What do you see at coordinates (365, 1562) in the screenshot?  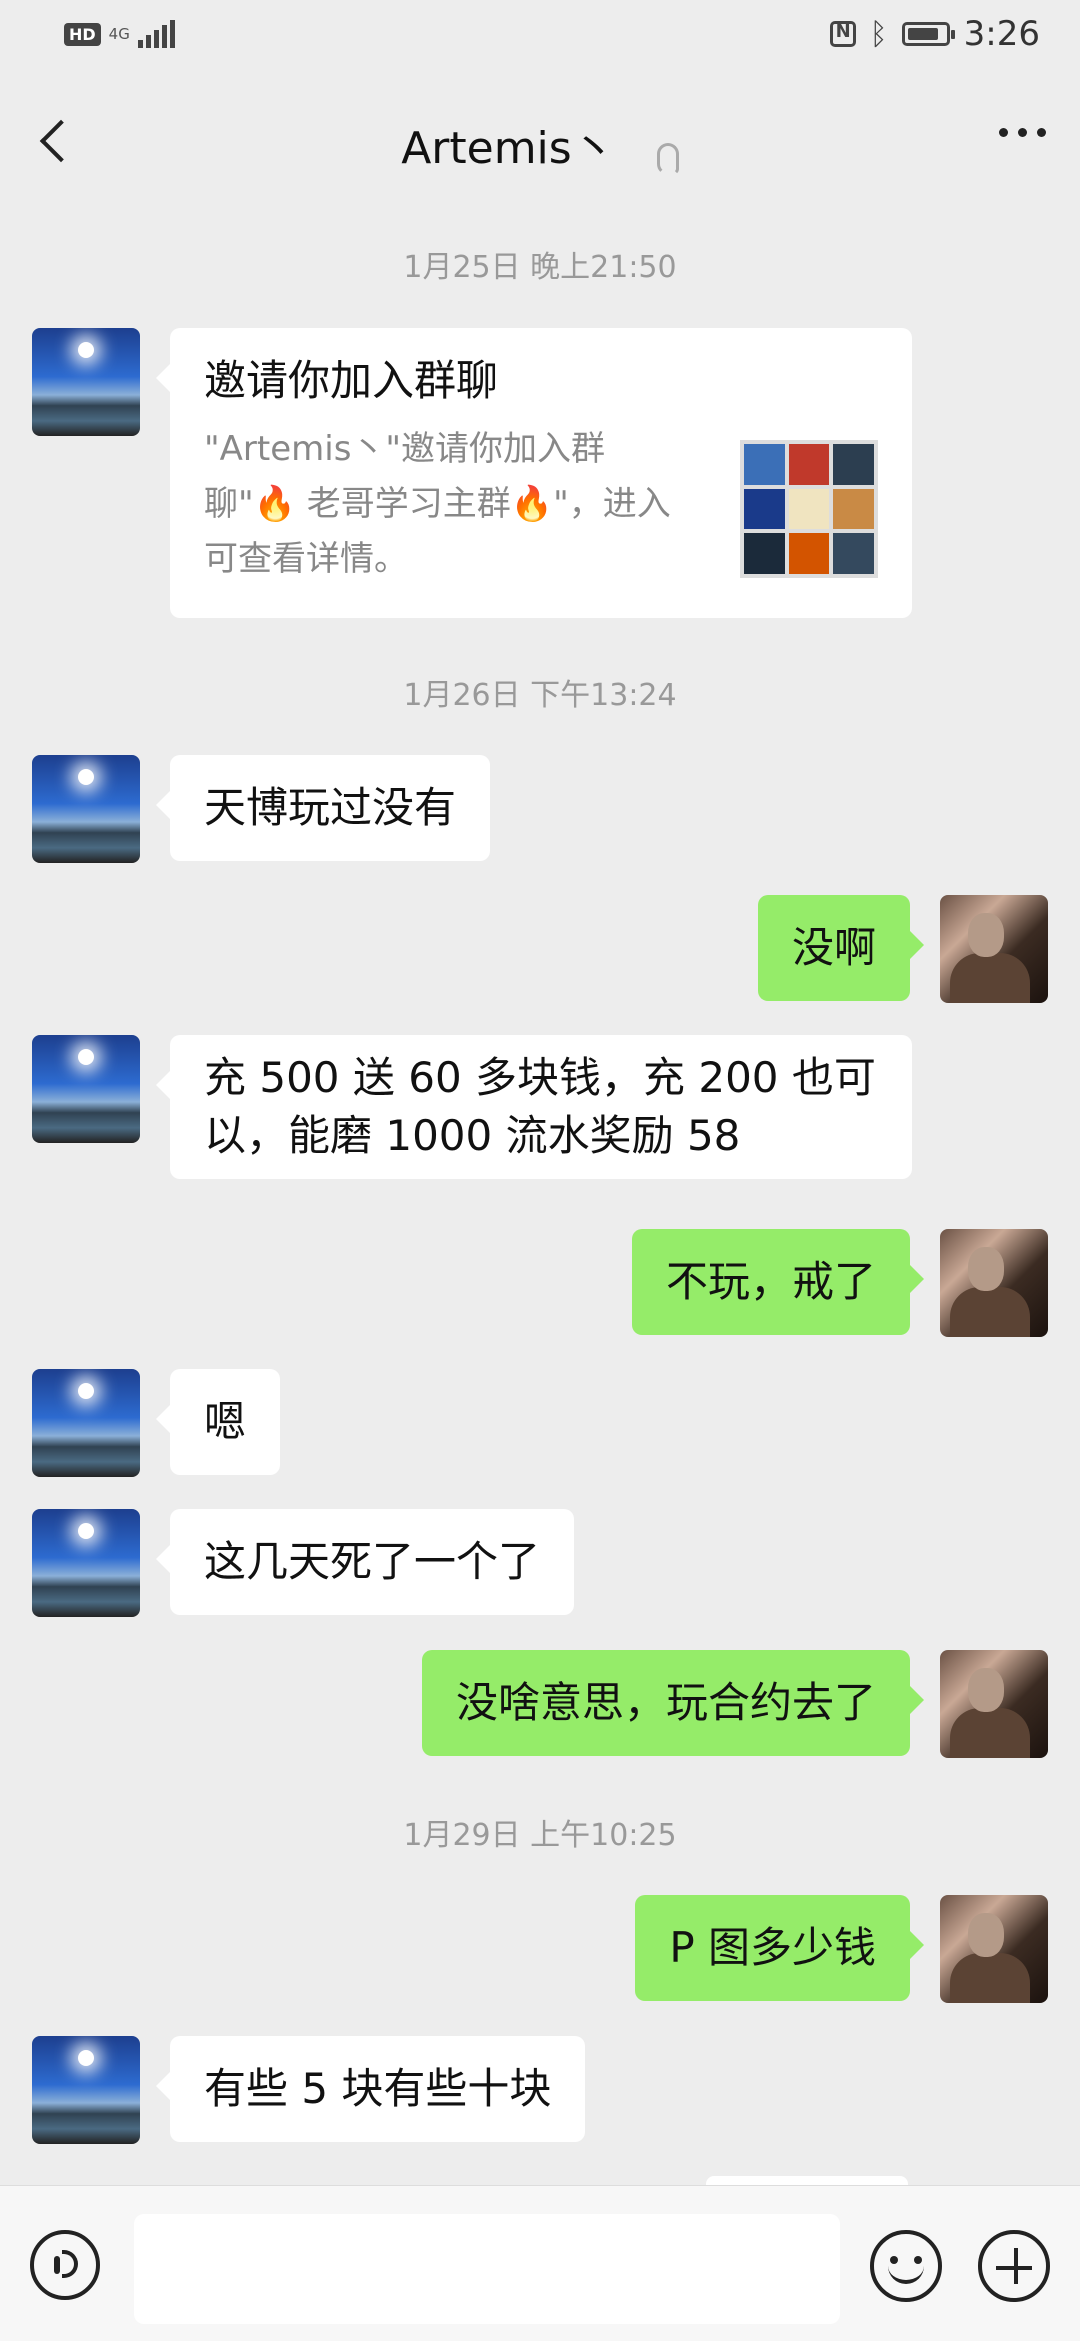 I see `message-bubble-incoming: 这几天死了一个了` at bounding box center [365, 1562].